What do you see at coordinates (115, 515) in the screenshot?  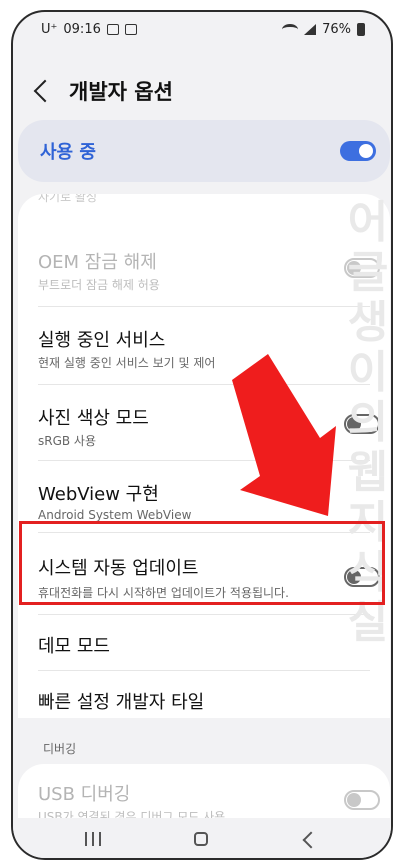 I see `row-subtitle: Android System WebView` at bounding box center [115, 515].